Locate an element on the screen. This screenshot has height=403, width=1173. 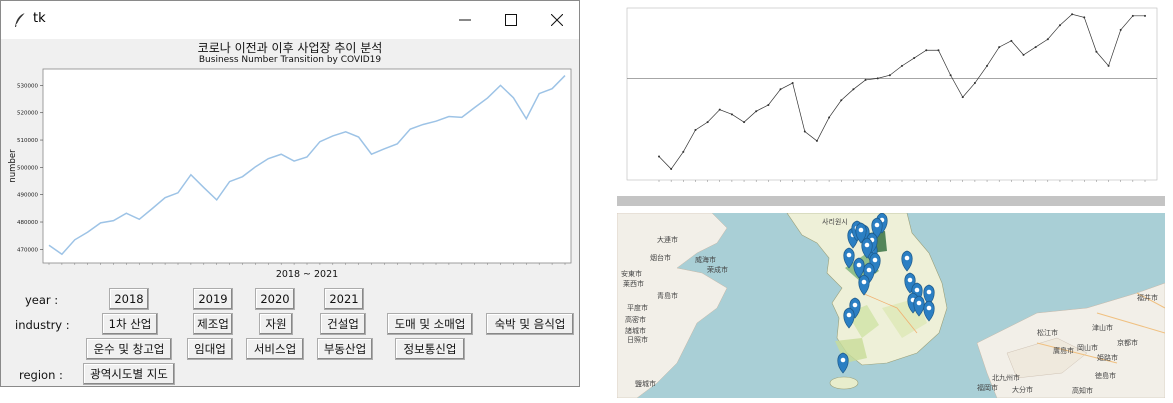
map-label: 松江市 is located at coordinates (1047, 333).